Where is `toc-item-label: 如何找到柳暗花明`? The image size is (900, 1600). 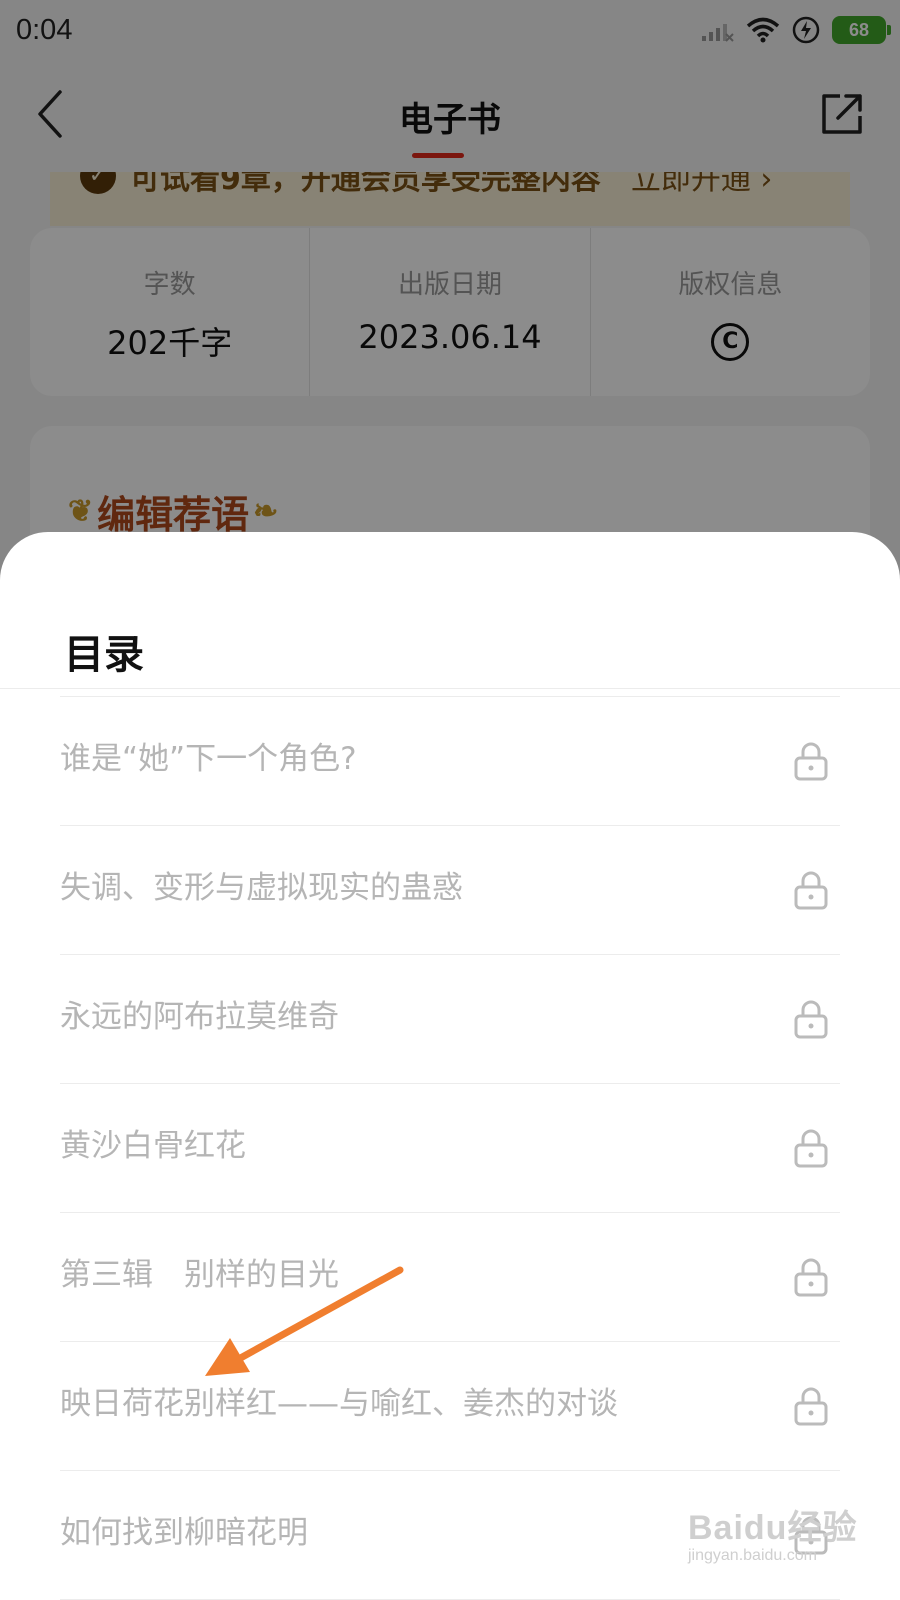 toc-item-label: 如何找到柳暗花明 is located at coordinates (184, 1533).